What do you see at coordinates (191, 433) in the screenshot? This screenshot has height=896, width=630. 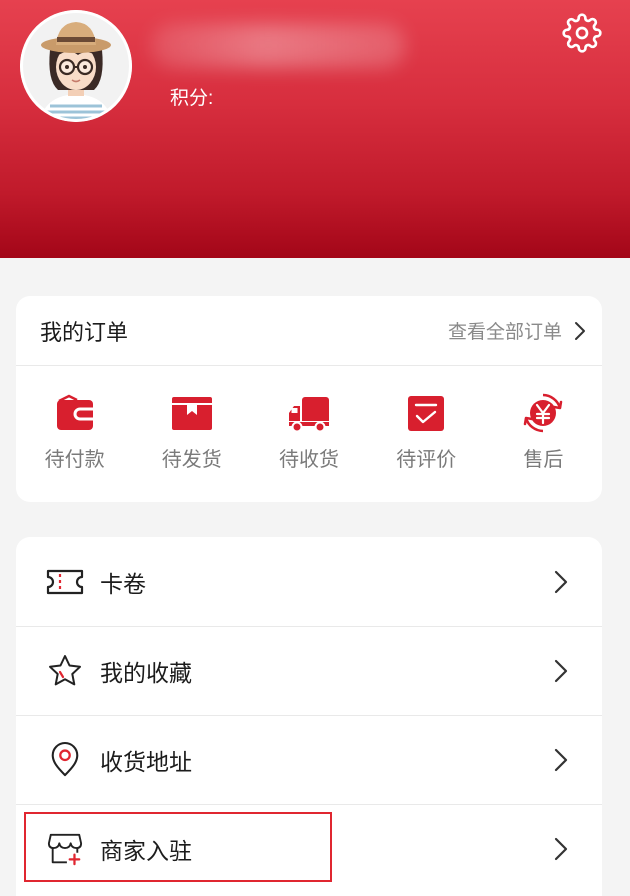 I see `order-status-to-ship: 待发货` at bounding box center [191, 433].